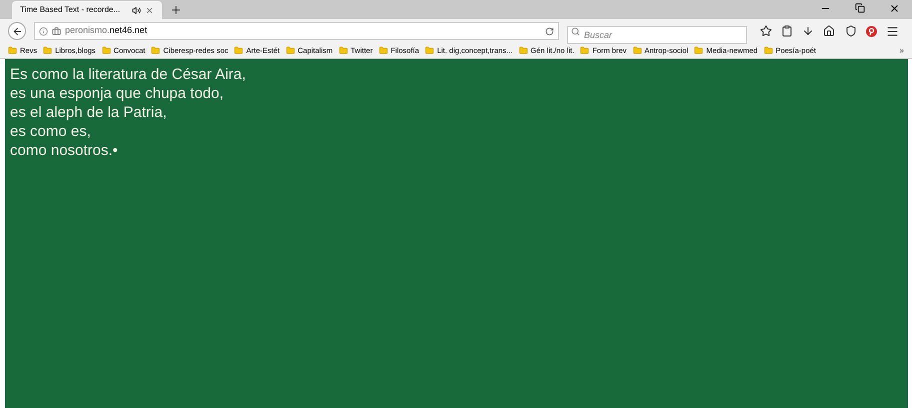  What do you see at coordinates (894, 8) in the screenshot?
I see `close-icon` at bounding box center [894, 8].